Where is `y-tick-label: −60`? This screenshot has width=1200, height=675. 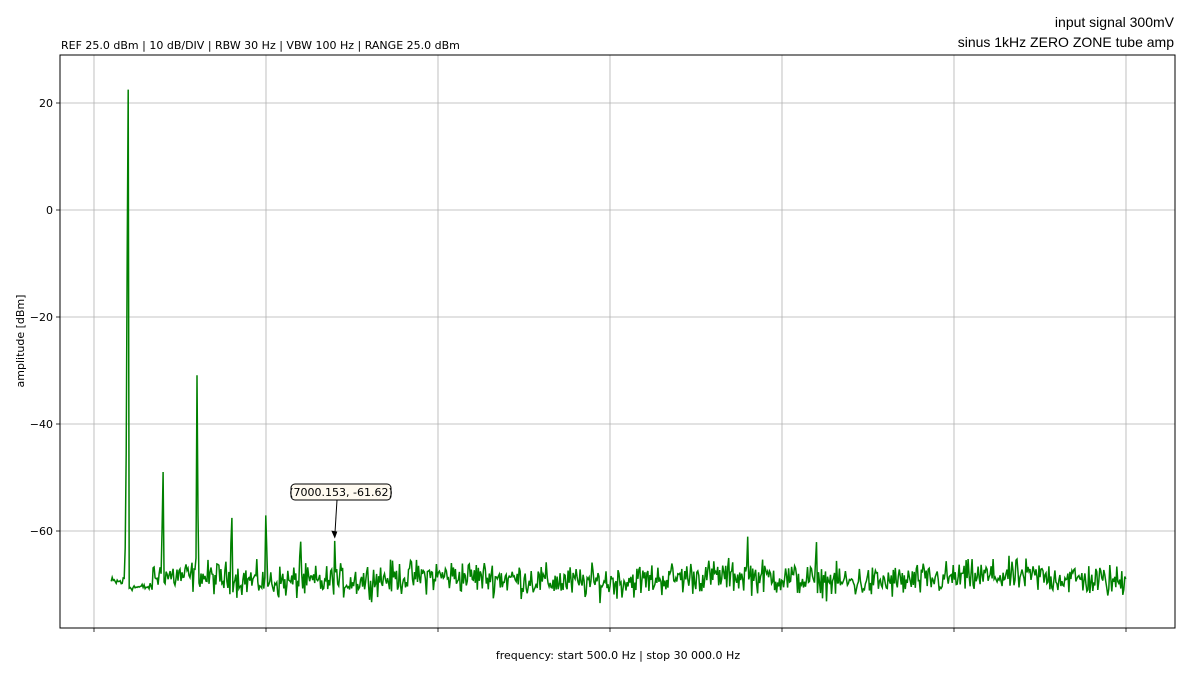 y-tick-label: −60 is located at coordinates (41, 531).